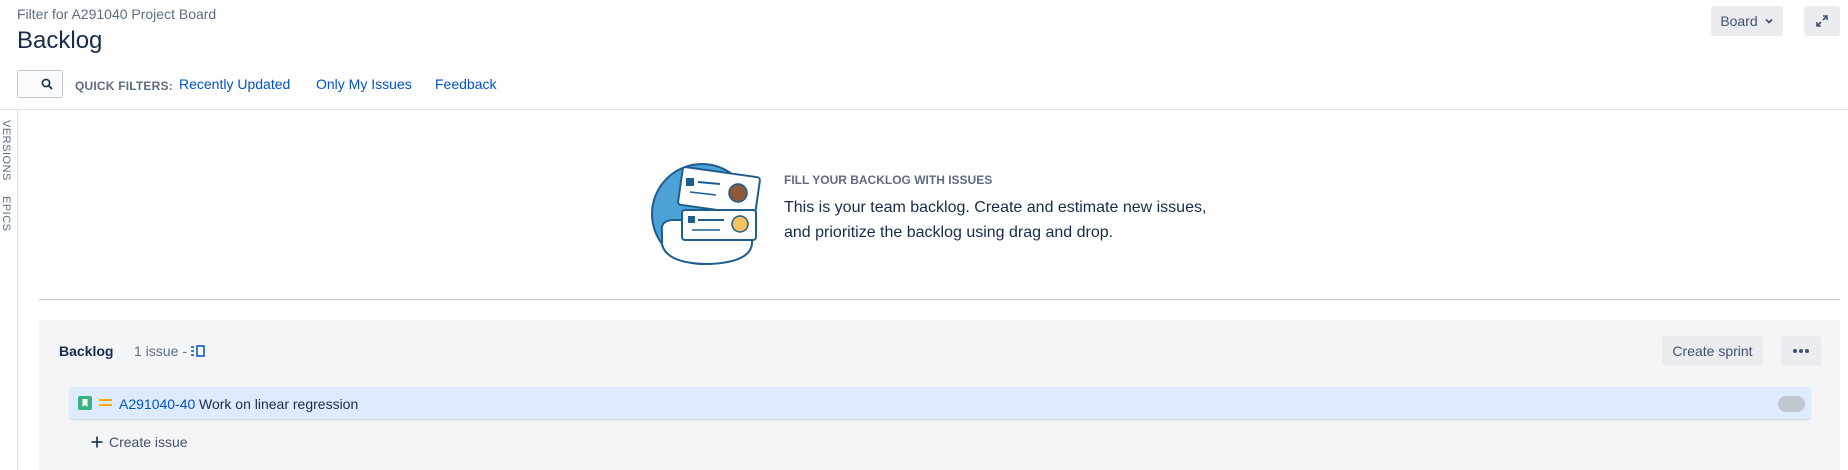  I want to click on board-button-label: Board, so click(1739, 21).